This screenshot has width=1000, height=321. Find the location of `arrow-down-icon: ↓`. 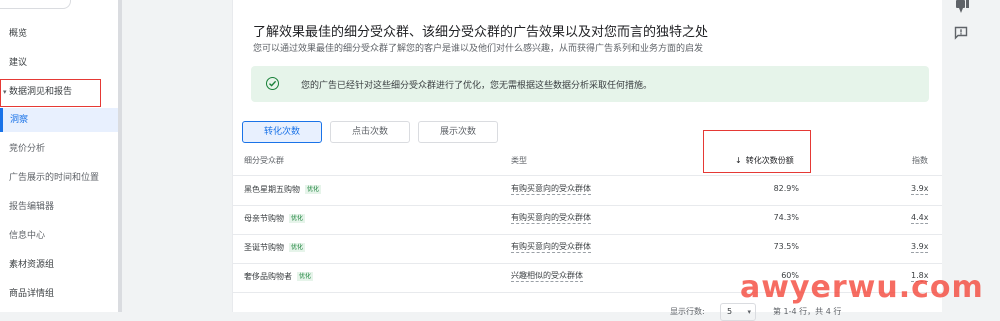

arrow-down-icon: ↓ is located at coordinates (738, 160).